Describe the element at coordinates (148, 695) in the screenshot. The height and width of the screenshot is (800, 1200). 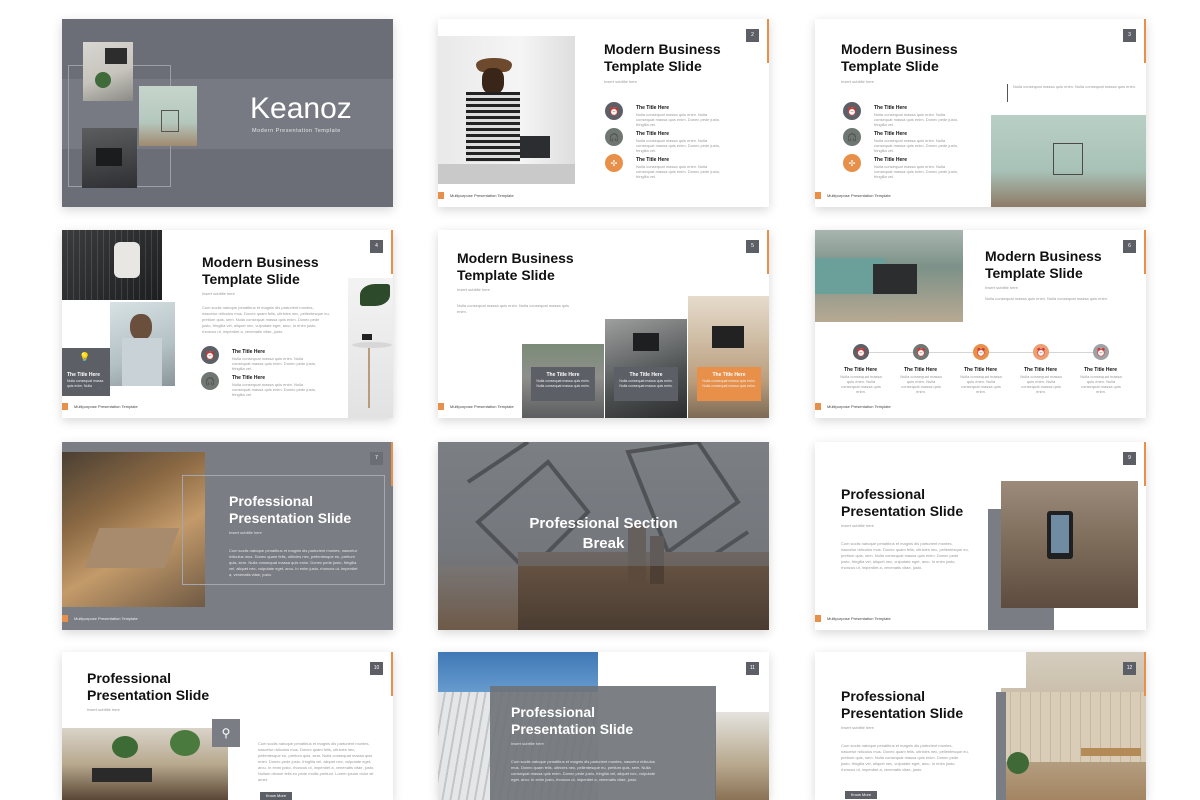
I see `slide10-title-line2: Presentation Slide` at that location.